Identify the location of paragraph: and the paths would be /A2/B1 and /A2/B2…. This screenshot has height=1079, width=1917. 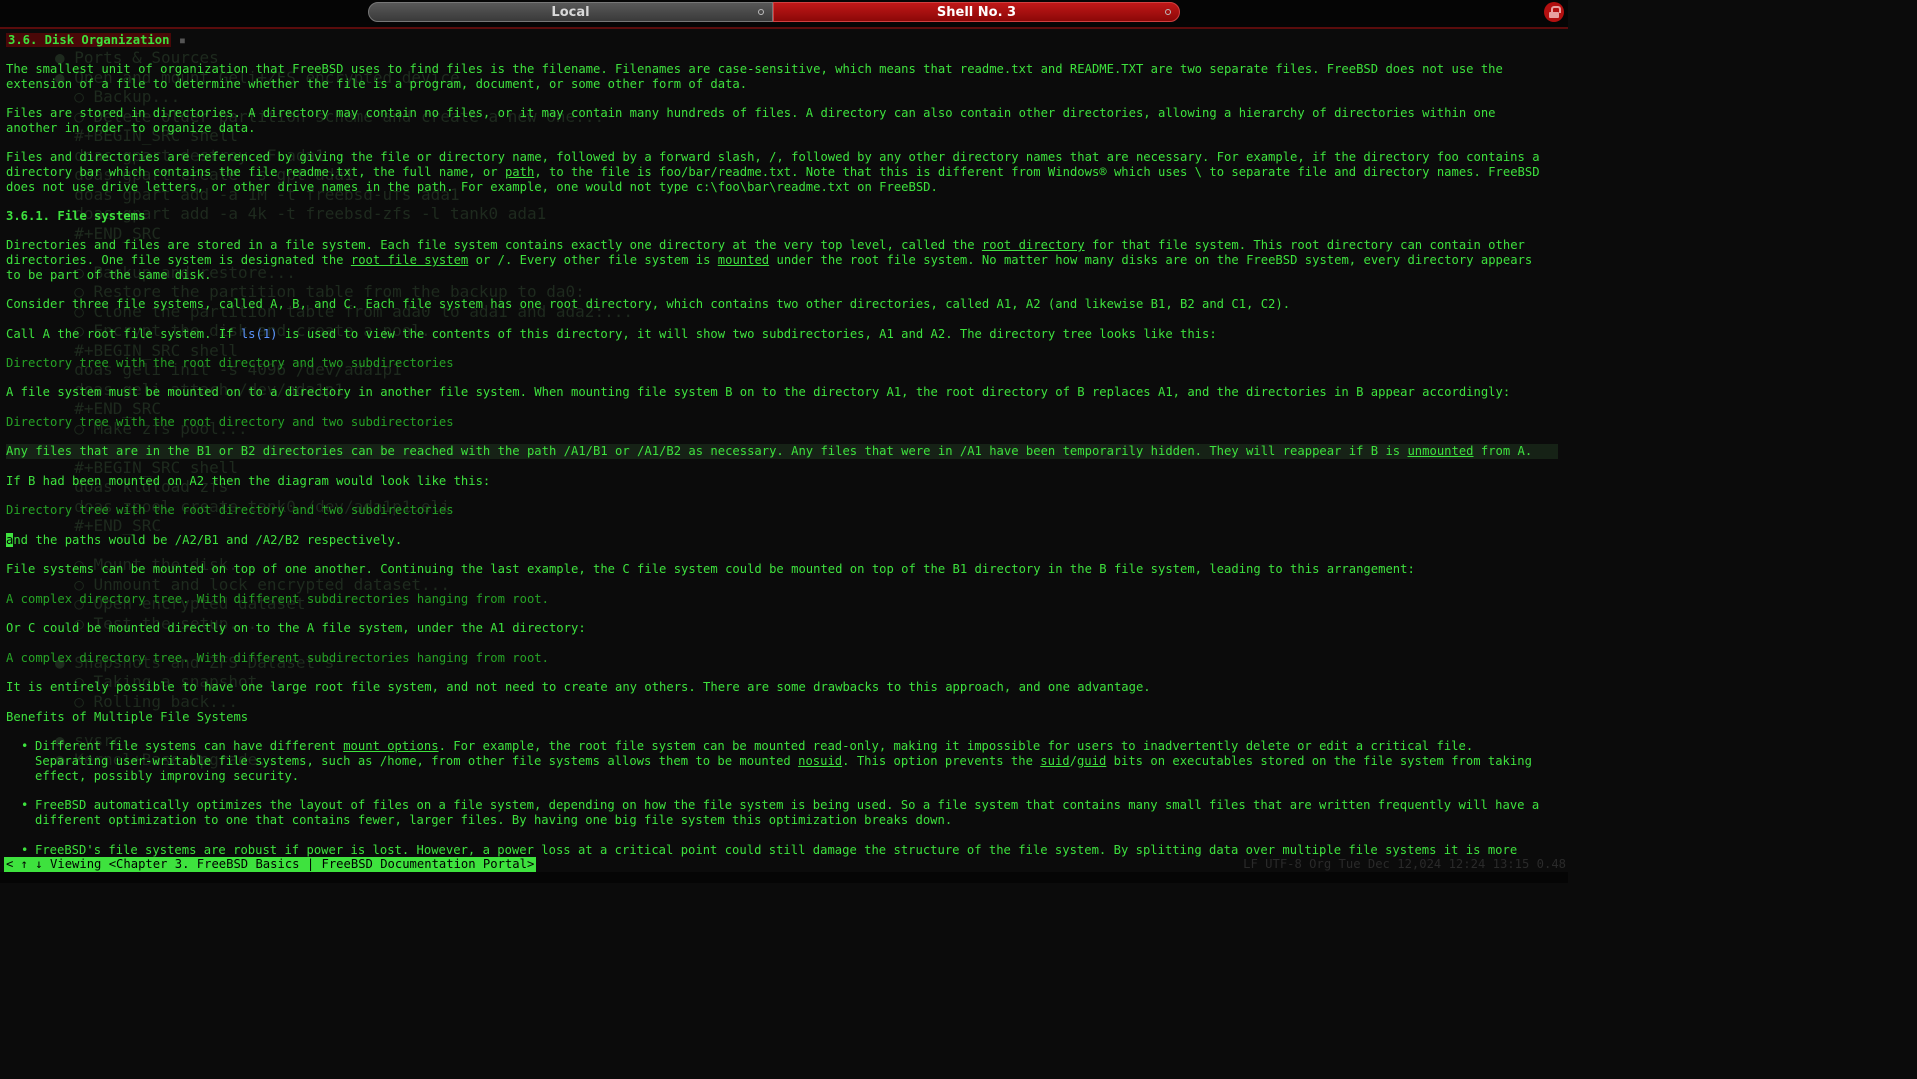
(204, 540).